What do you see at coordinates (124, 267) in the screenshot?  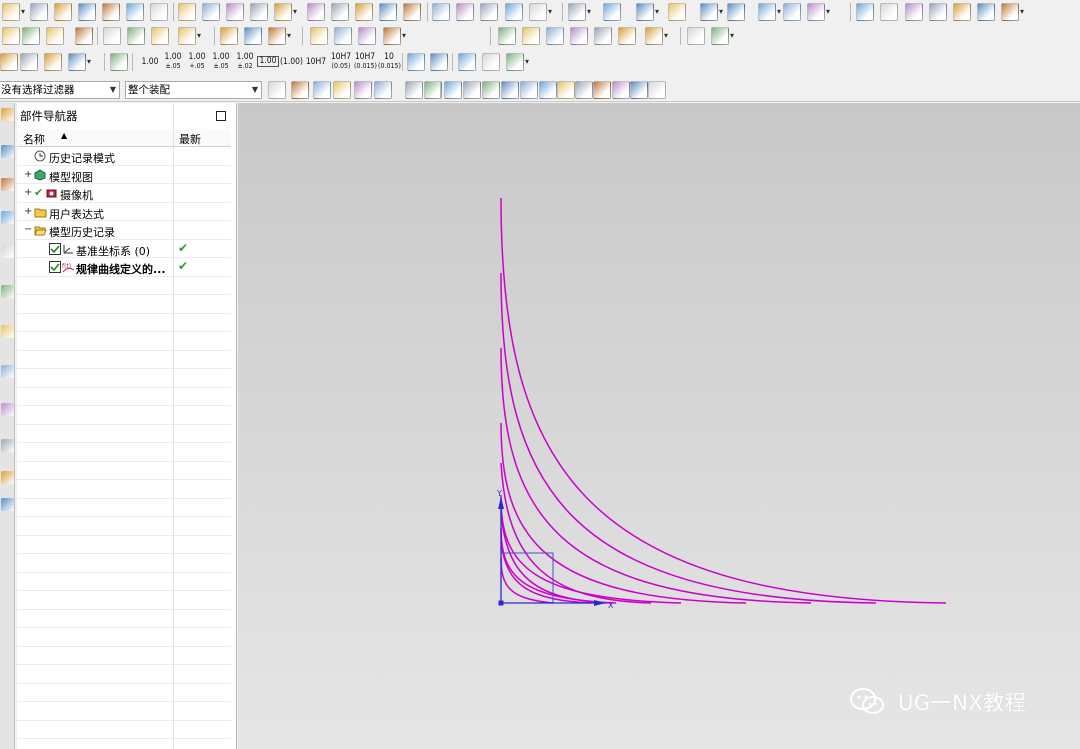 I see `tree-item-law-curve: f(t) 规律曲线定义的... ✔` at bounding box center [124, 267].